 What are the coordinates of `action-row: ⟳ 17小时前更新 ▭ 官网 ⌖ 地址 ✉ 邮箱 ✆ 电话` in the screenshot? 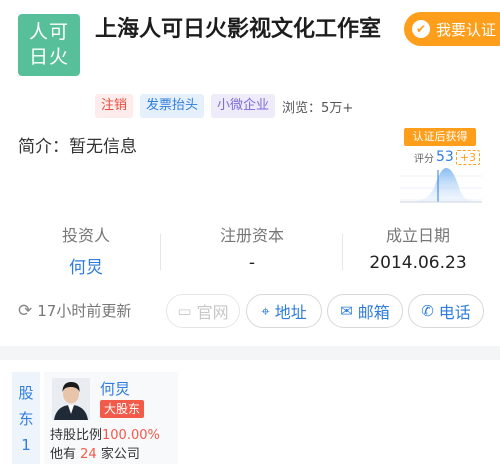 It's located at (250, 312).